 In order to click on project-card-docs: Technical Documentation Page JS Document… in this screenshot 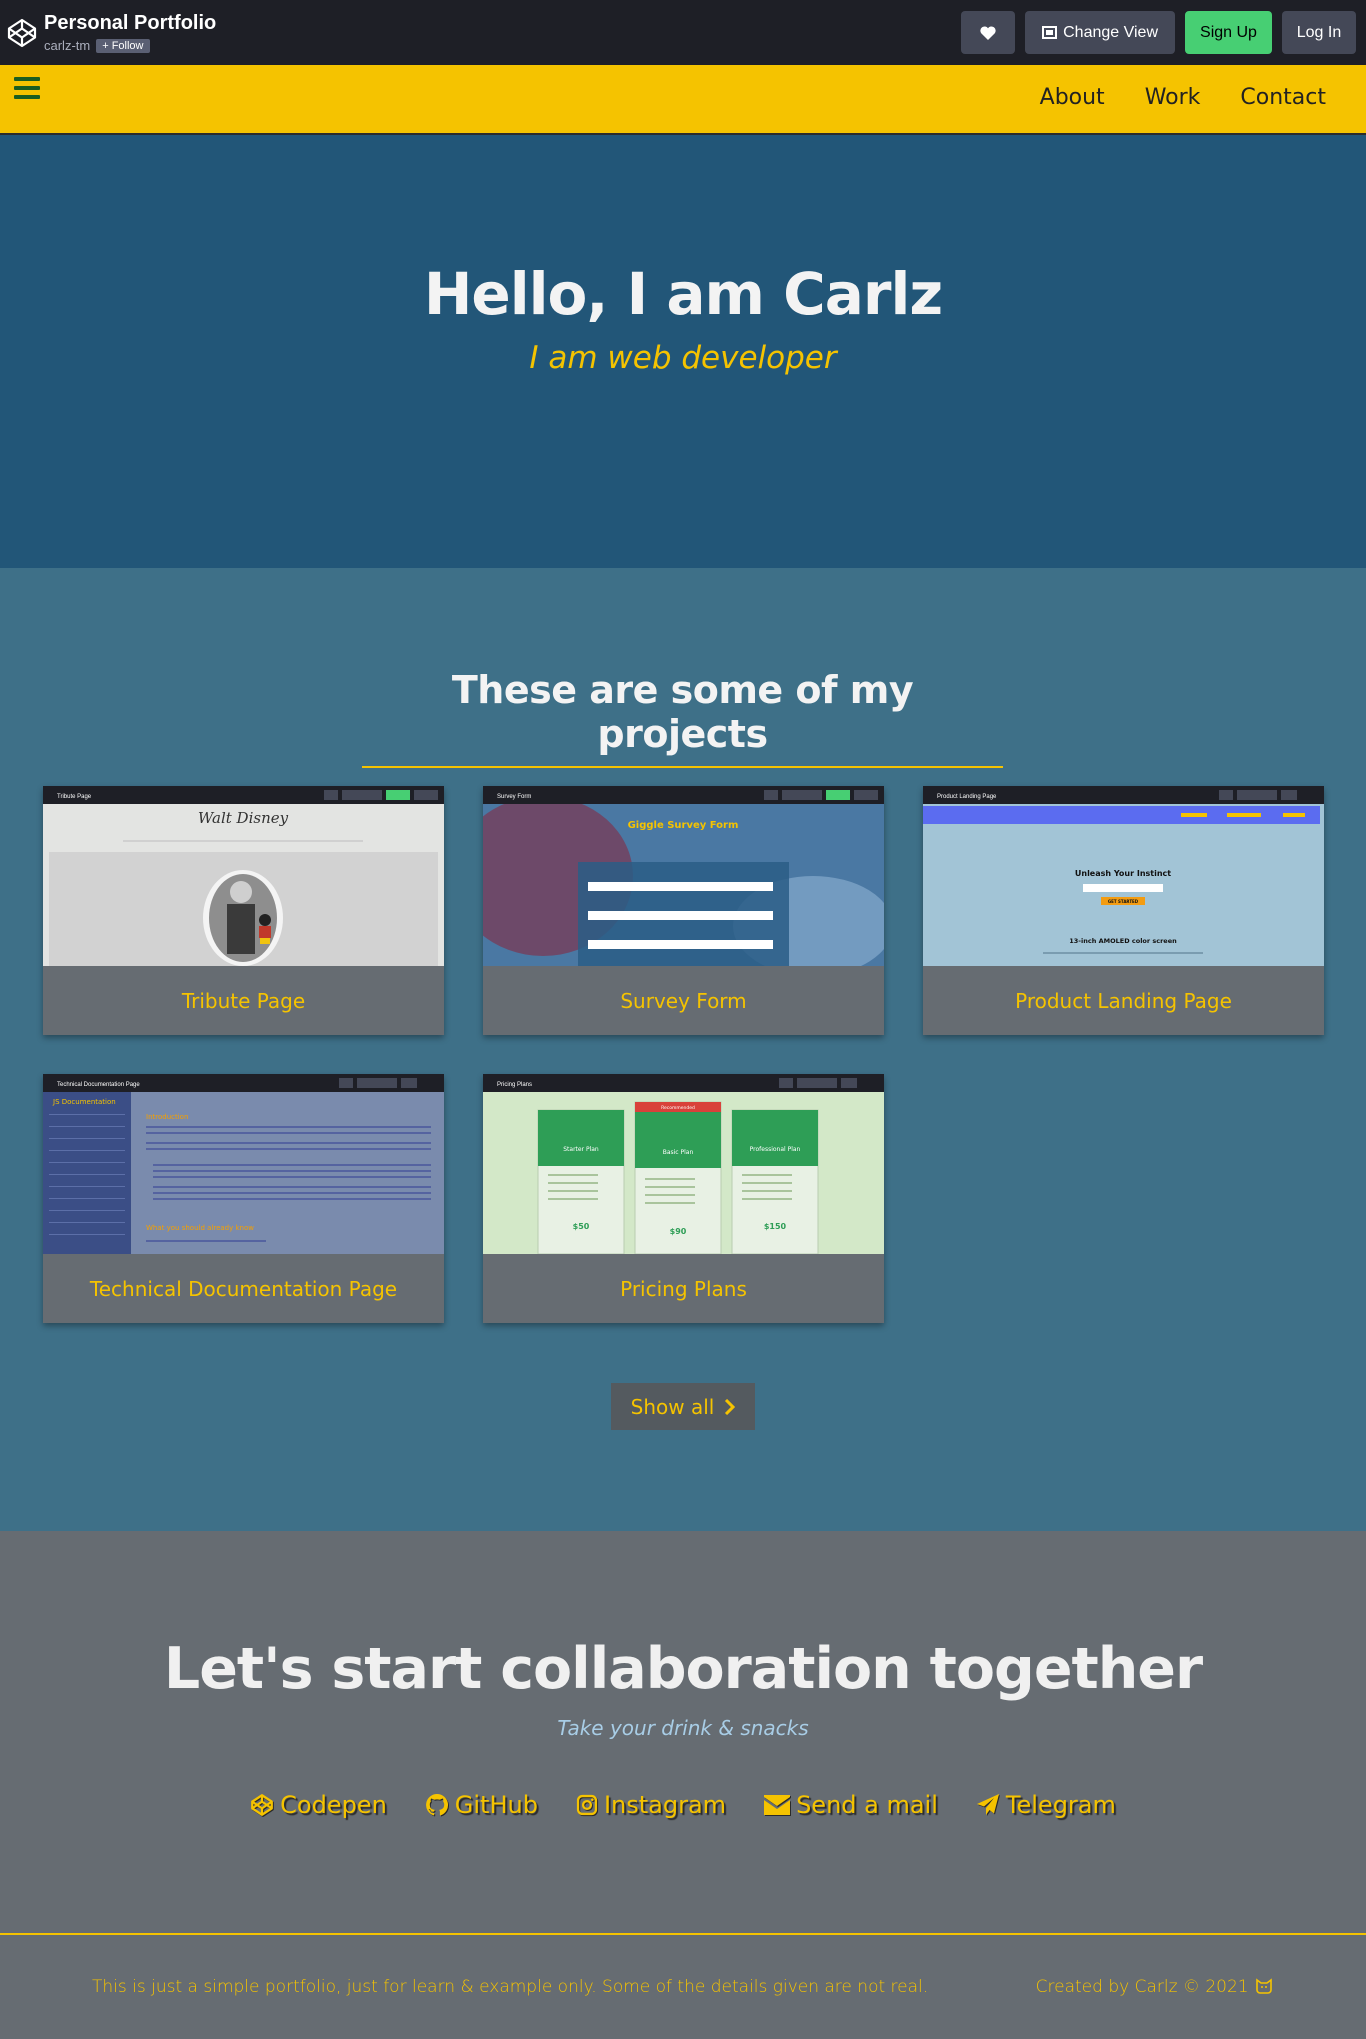, I will do `click(243, 1198)`.